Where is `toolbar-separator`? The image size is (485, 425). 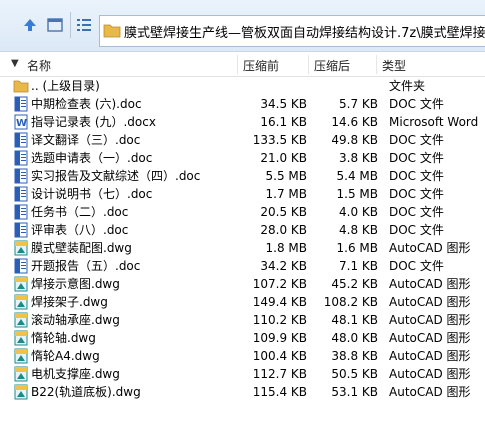
toolbar-separator is located at coordinates (70, 25).